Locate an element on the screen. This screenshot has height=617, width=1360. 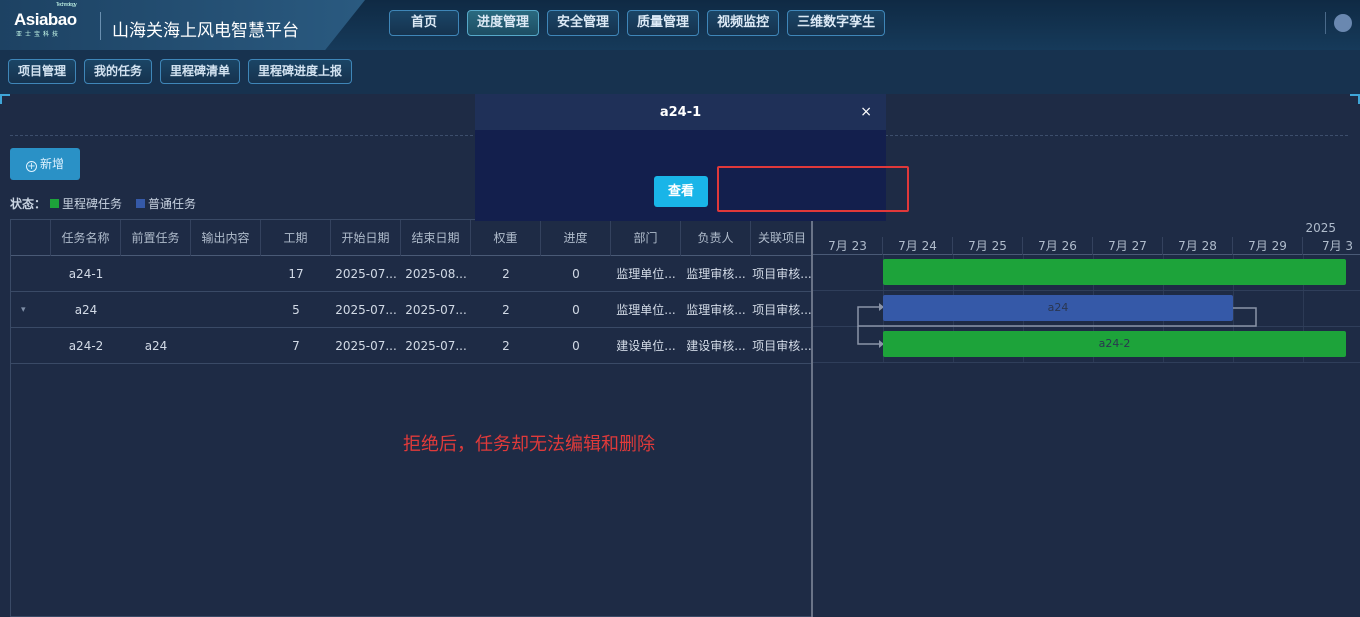
legend-item-milestone: 里程碑任务 is located at coordinates (86, 203).